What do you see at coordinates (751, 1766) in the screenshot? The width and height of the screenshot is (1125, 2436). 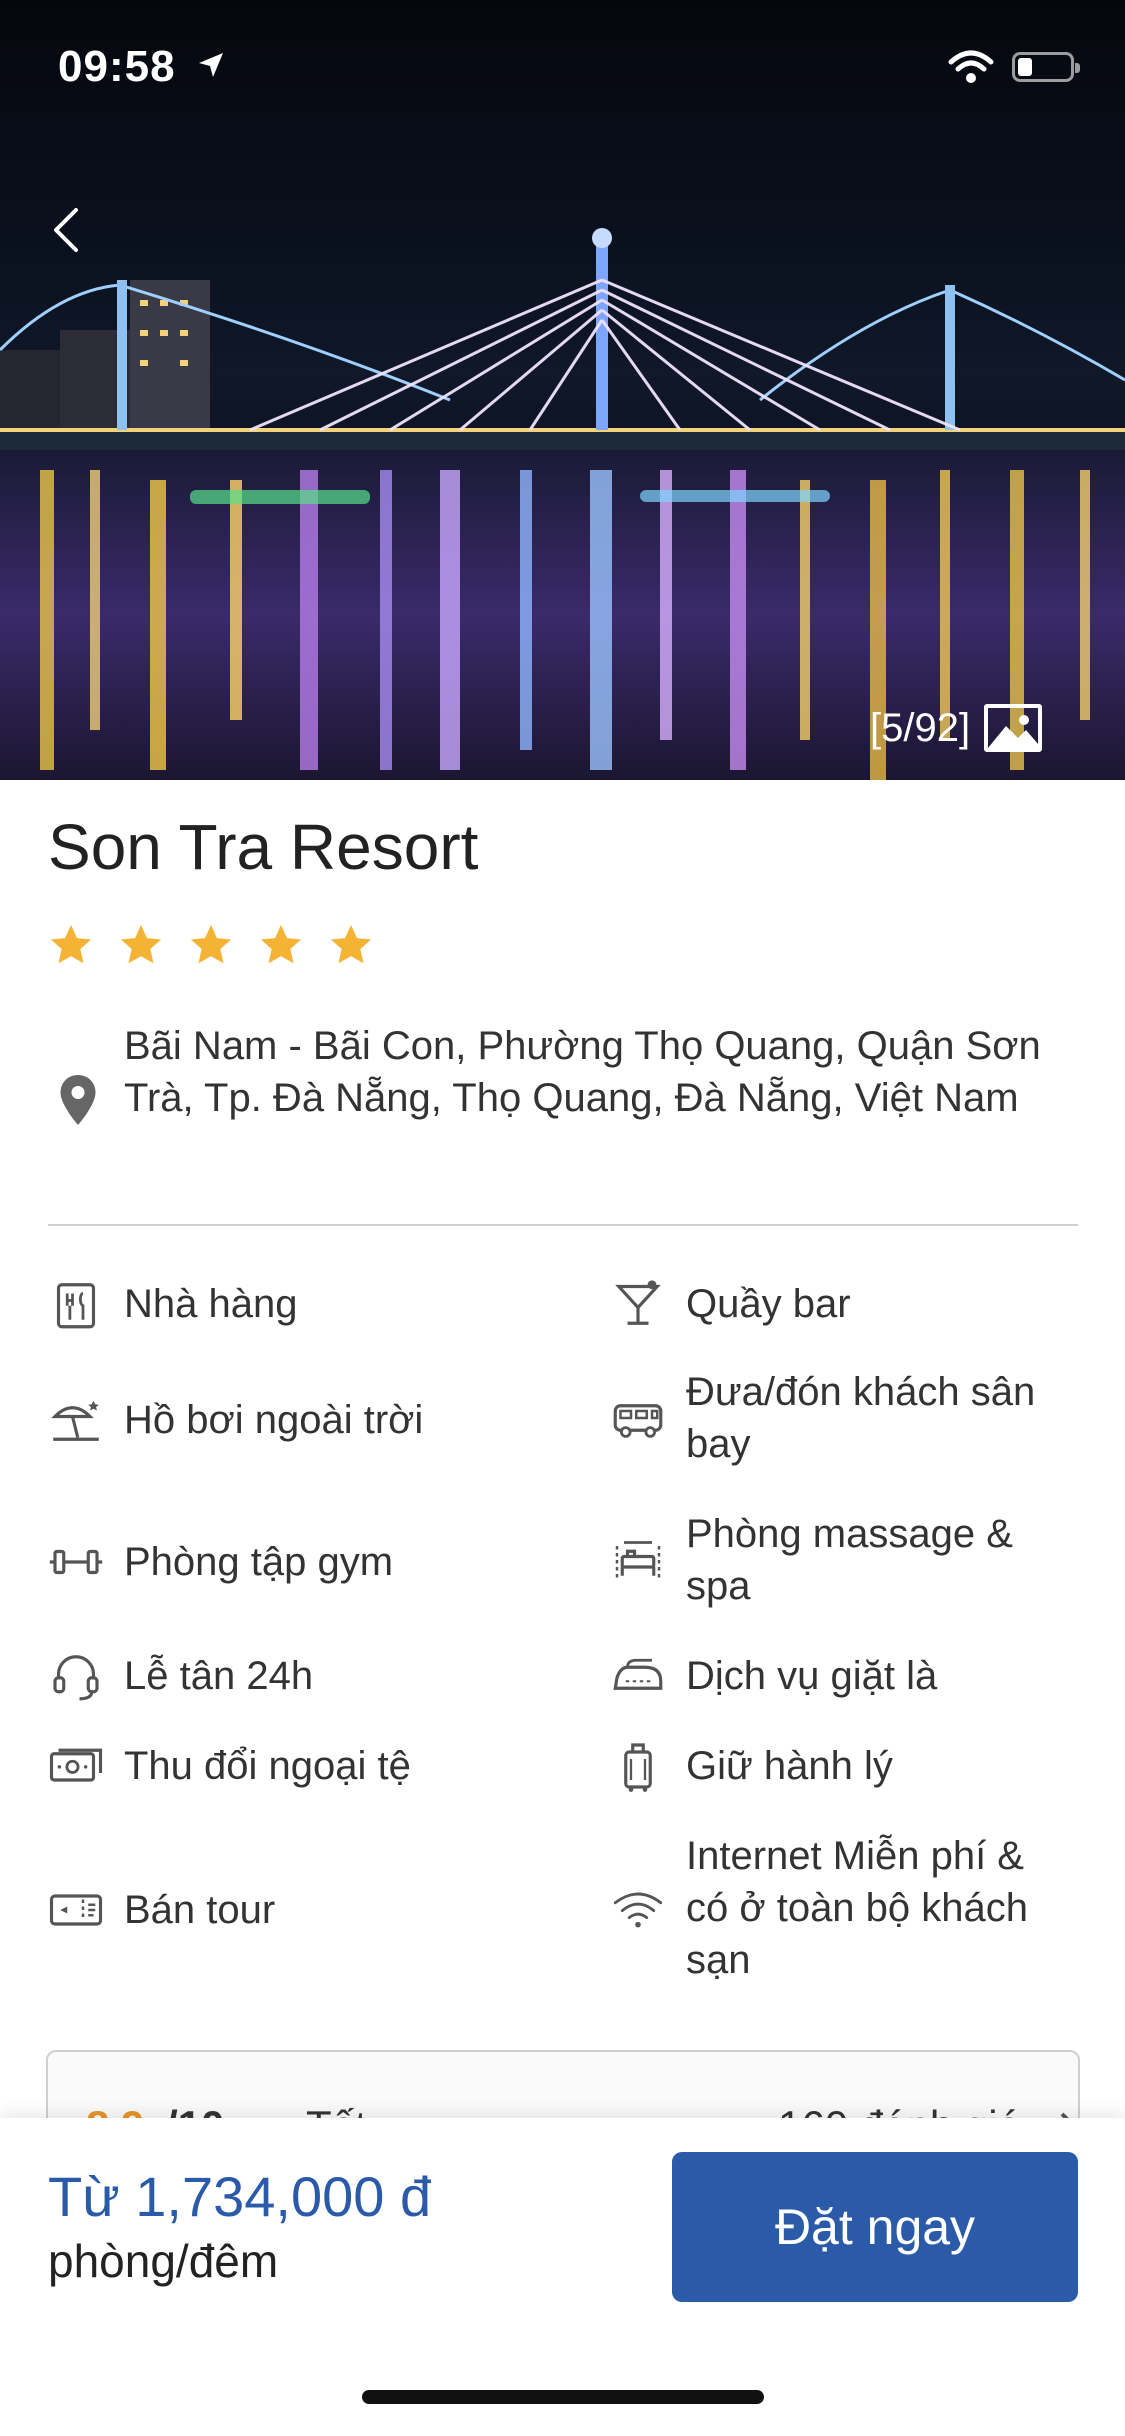 I see `amenity-item: Giữ hành lý` at bounding box center [751, 1766].